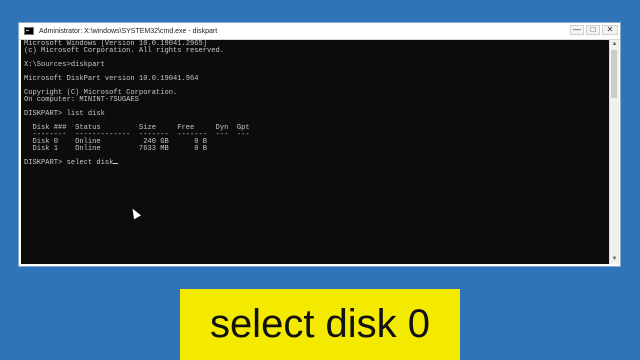 This screenshot has height=360, width=640. What do you see at coordinates (577, 30) in the screenshot?
I see `minimize-button: —` at bounding box center [577, 30].